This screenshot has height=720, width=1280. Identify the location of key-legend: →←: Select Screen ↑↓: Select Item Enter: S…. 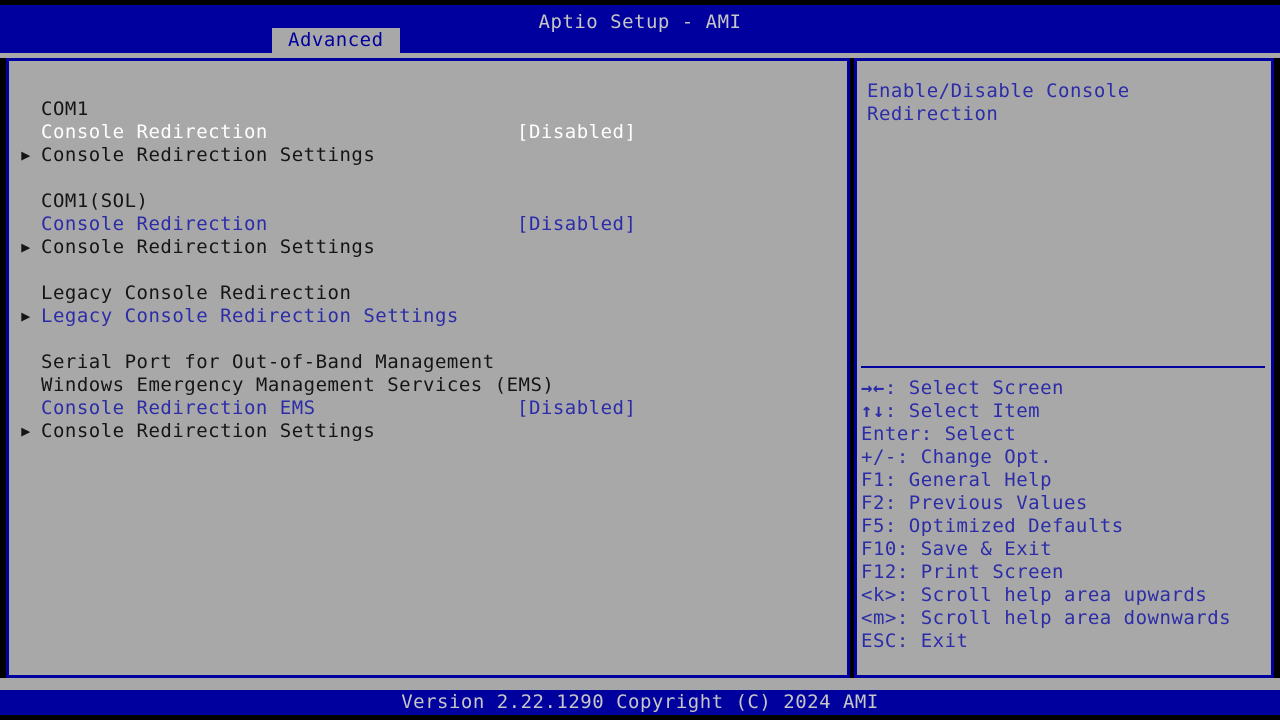
(1059, 515).